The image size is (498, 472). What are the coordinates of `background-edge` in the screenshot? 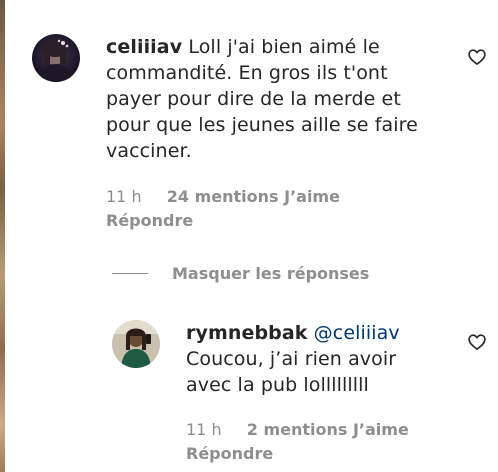 It's located at (2, 236).